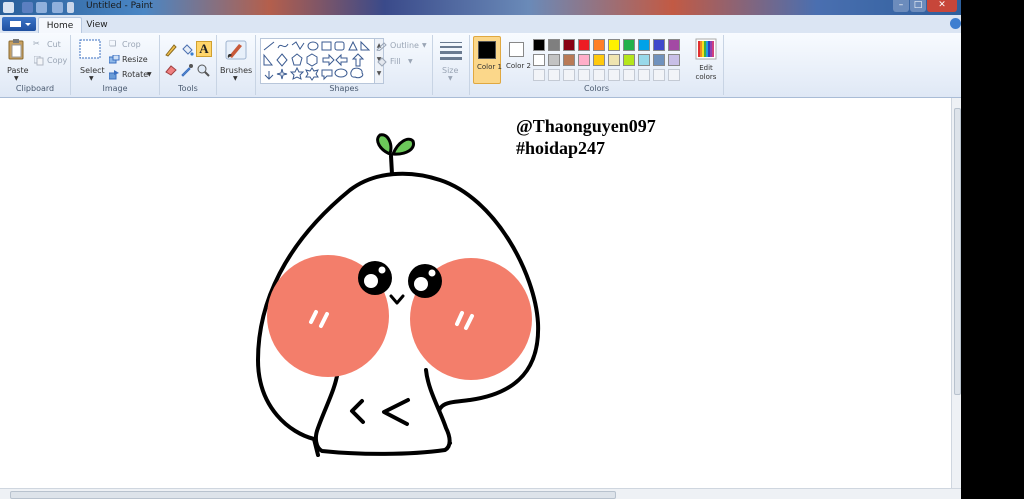  Describe the element at coordinates (344, 88) in the screenshot. I see `shapes-group-label: Shapes` at that location.